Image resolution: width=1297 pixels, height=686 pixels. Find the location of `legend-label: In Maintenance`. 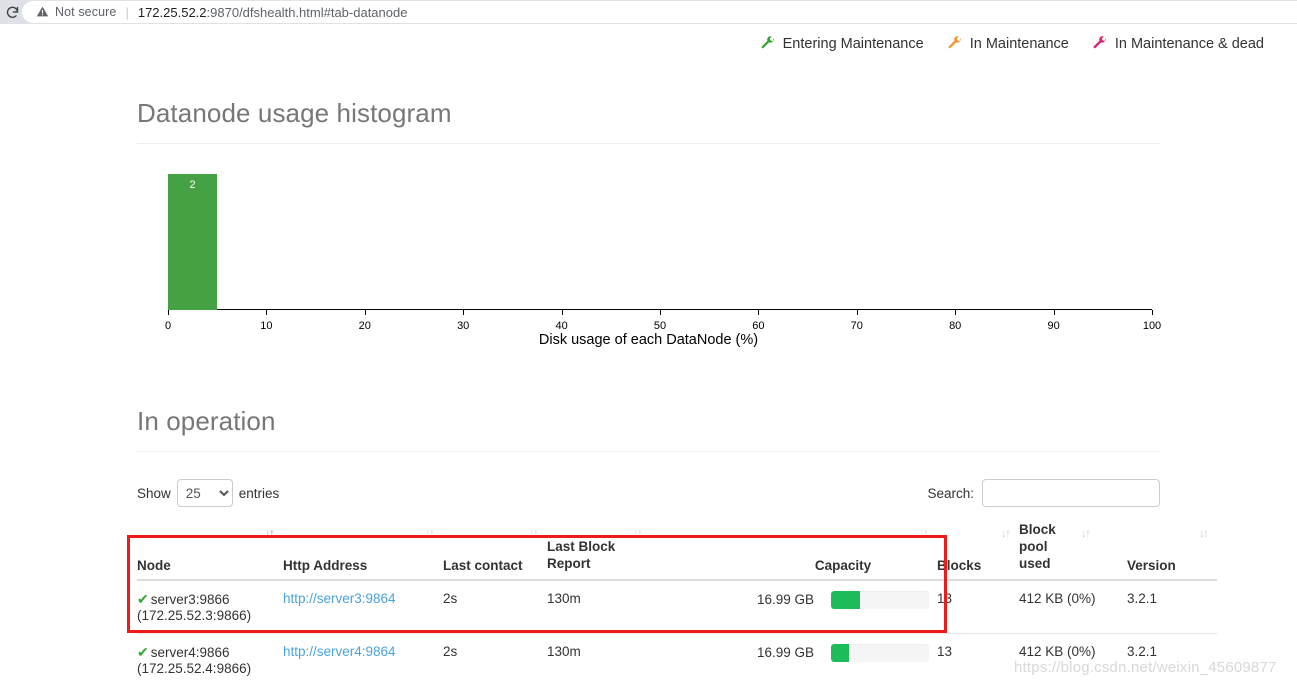

legend-label: In Maintenance is located at coordinates (1019, 44).